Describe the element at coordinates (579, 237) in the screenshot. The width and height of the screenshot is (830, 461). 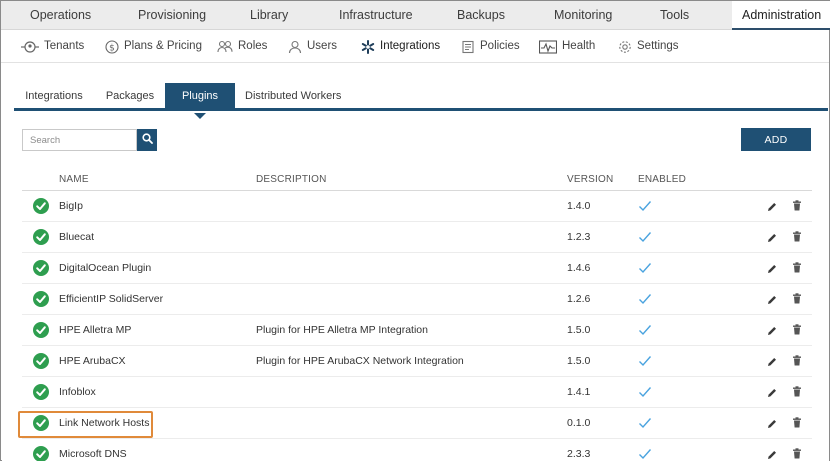
I see `plugin-version: 1.2.3` at that location.